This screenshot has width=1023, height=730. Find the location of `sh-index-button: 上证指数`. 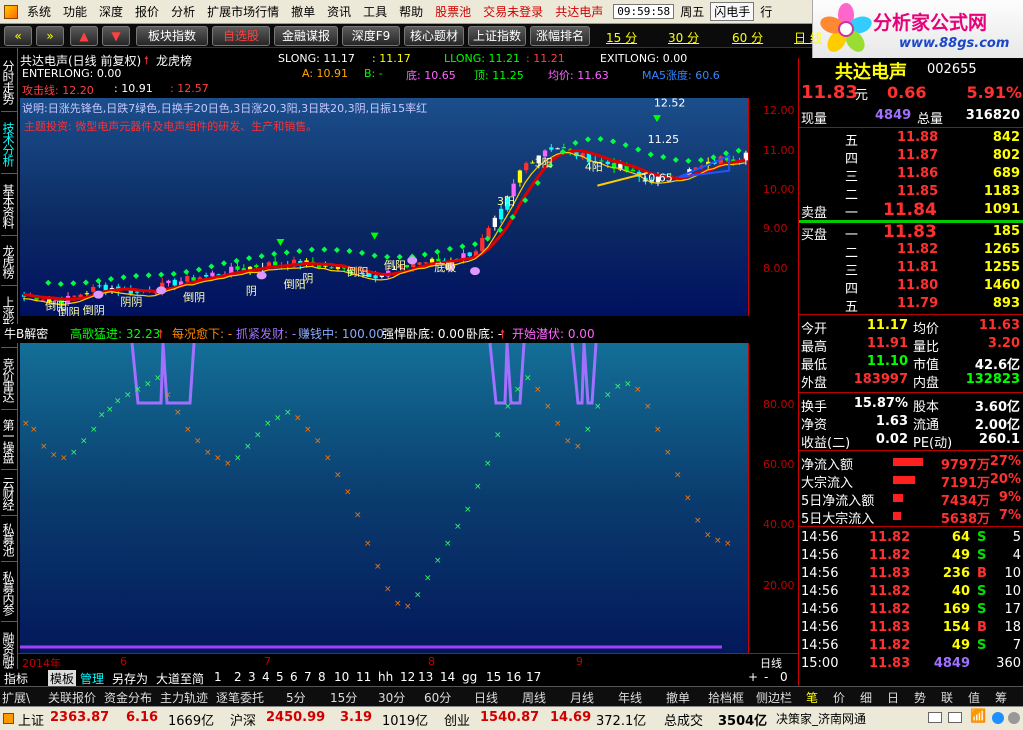

sh-index-button: 上证指数 is located at coordinates (497, 36).